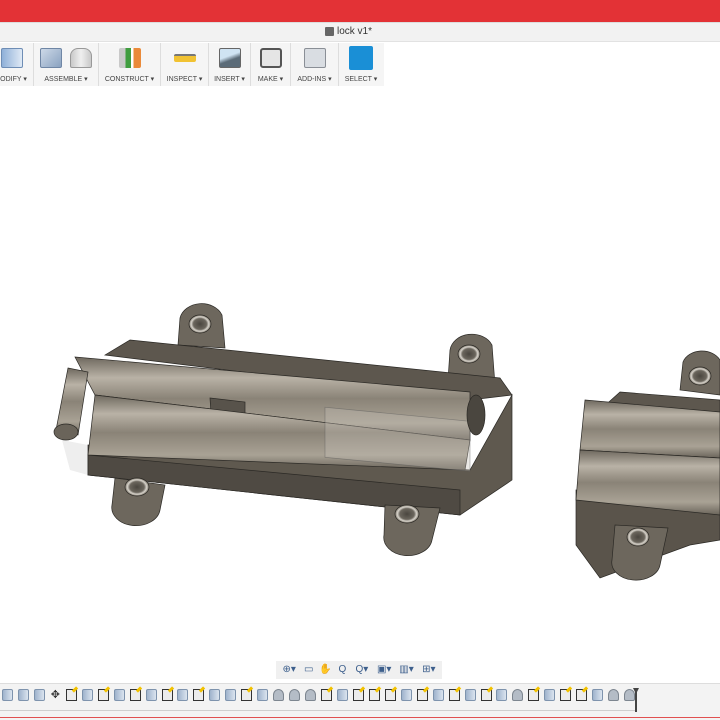 This screenshot has height=720, width=720. What do you see at coordinates (71, 404) in the screenshot?
I see `pin-handle` at bounding box center [71, 404].